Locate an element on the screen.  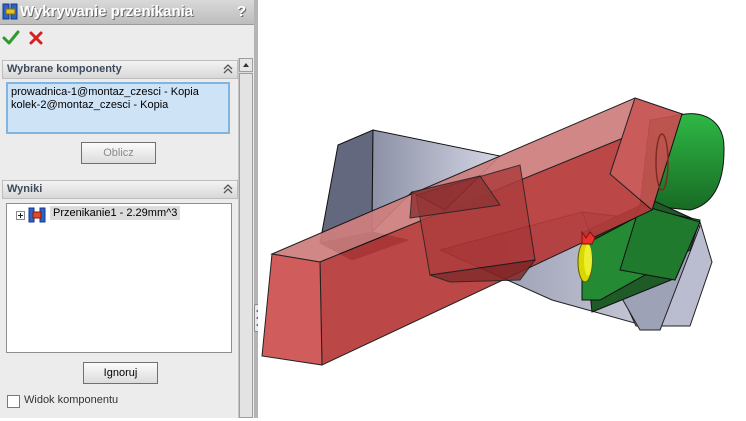
vertical-scrollbar is located at coordinates (245, 238).